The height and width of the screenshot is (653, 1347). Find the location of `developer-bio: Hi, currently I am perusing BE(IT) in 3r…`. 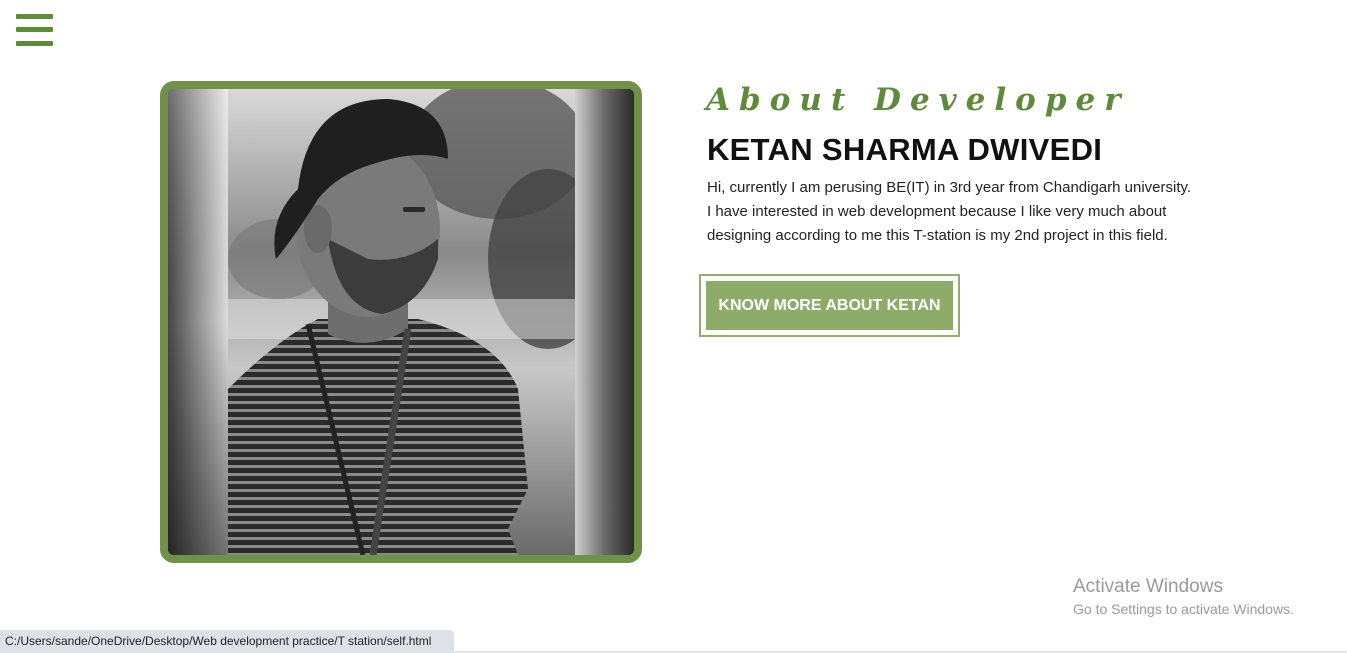

developer-bio: Hi, currently I am perusing BE(IT) in 3r… is located at coordinates (949, 211).